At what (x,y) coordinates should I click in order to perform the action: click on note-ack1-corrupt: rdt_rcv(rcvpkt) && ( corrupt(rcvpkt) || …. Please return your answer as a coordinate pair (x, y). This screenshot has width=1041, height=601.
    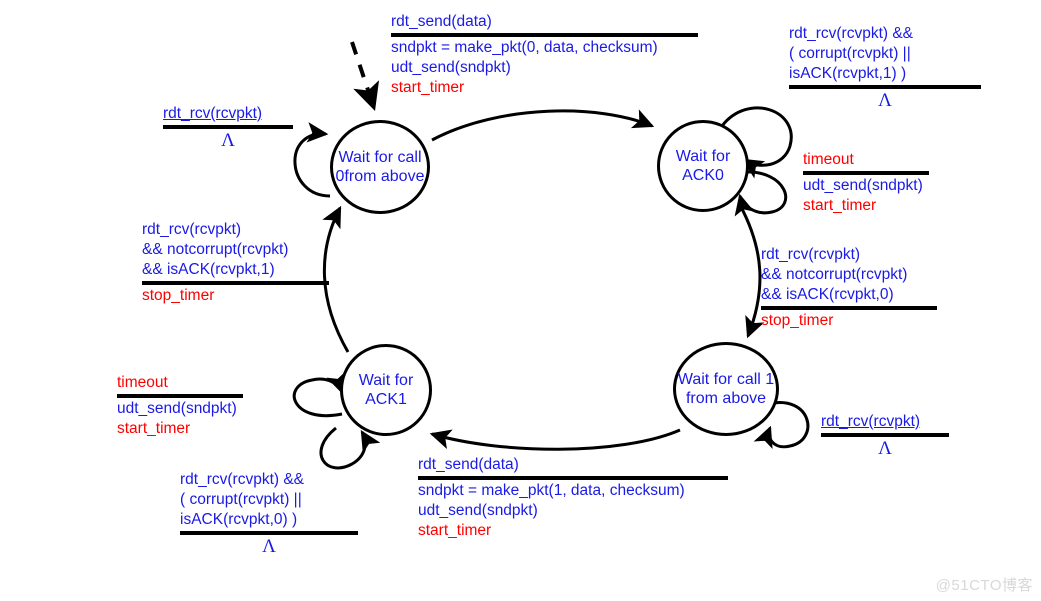
    Looking at the image, I should click on (269, 513).